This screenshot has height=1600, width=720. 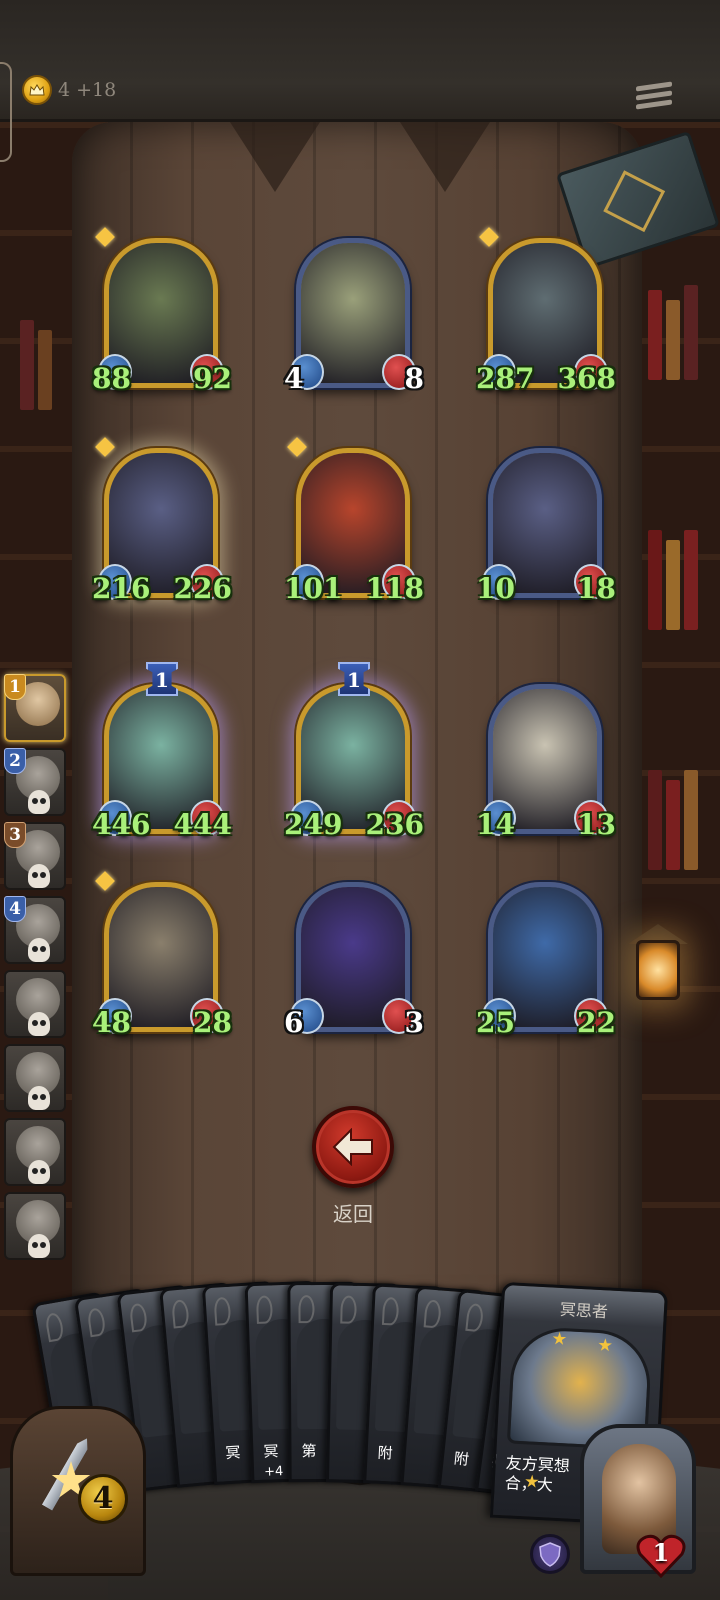 I want to click on rank-number: 1, so click(x=15, y=687).